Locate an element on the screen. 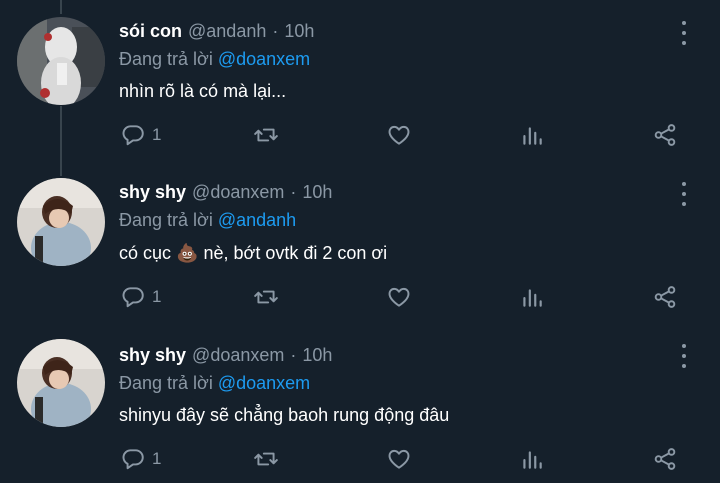 This screenshot has width=720, height=483. tweet-text-part: có cục is located at coordinates (145, 253).